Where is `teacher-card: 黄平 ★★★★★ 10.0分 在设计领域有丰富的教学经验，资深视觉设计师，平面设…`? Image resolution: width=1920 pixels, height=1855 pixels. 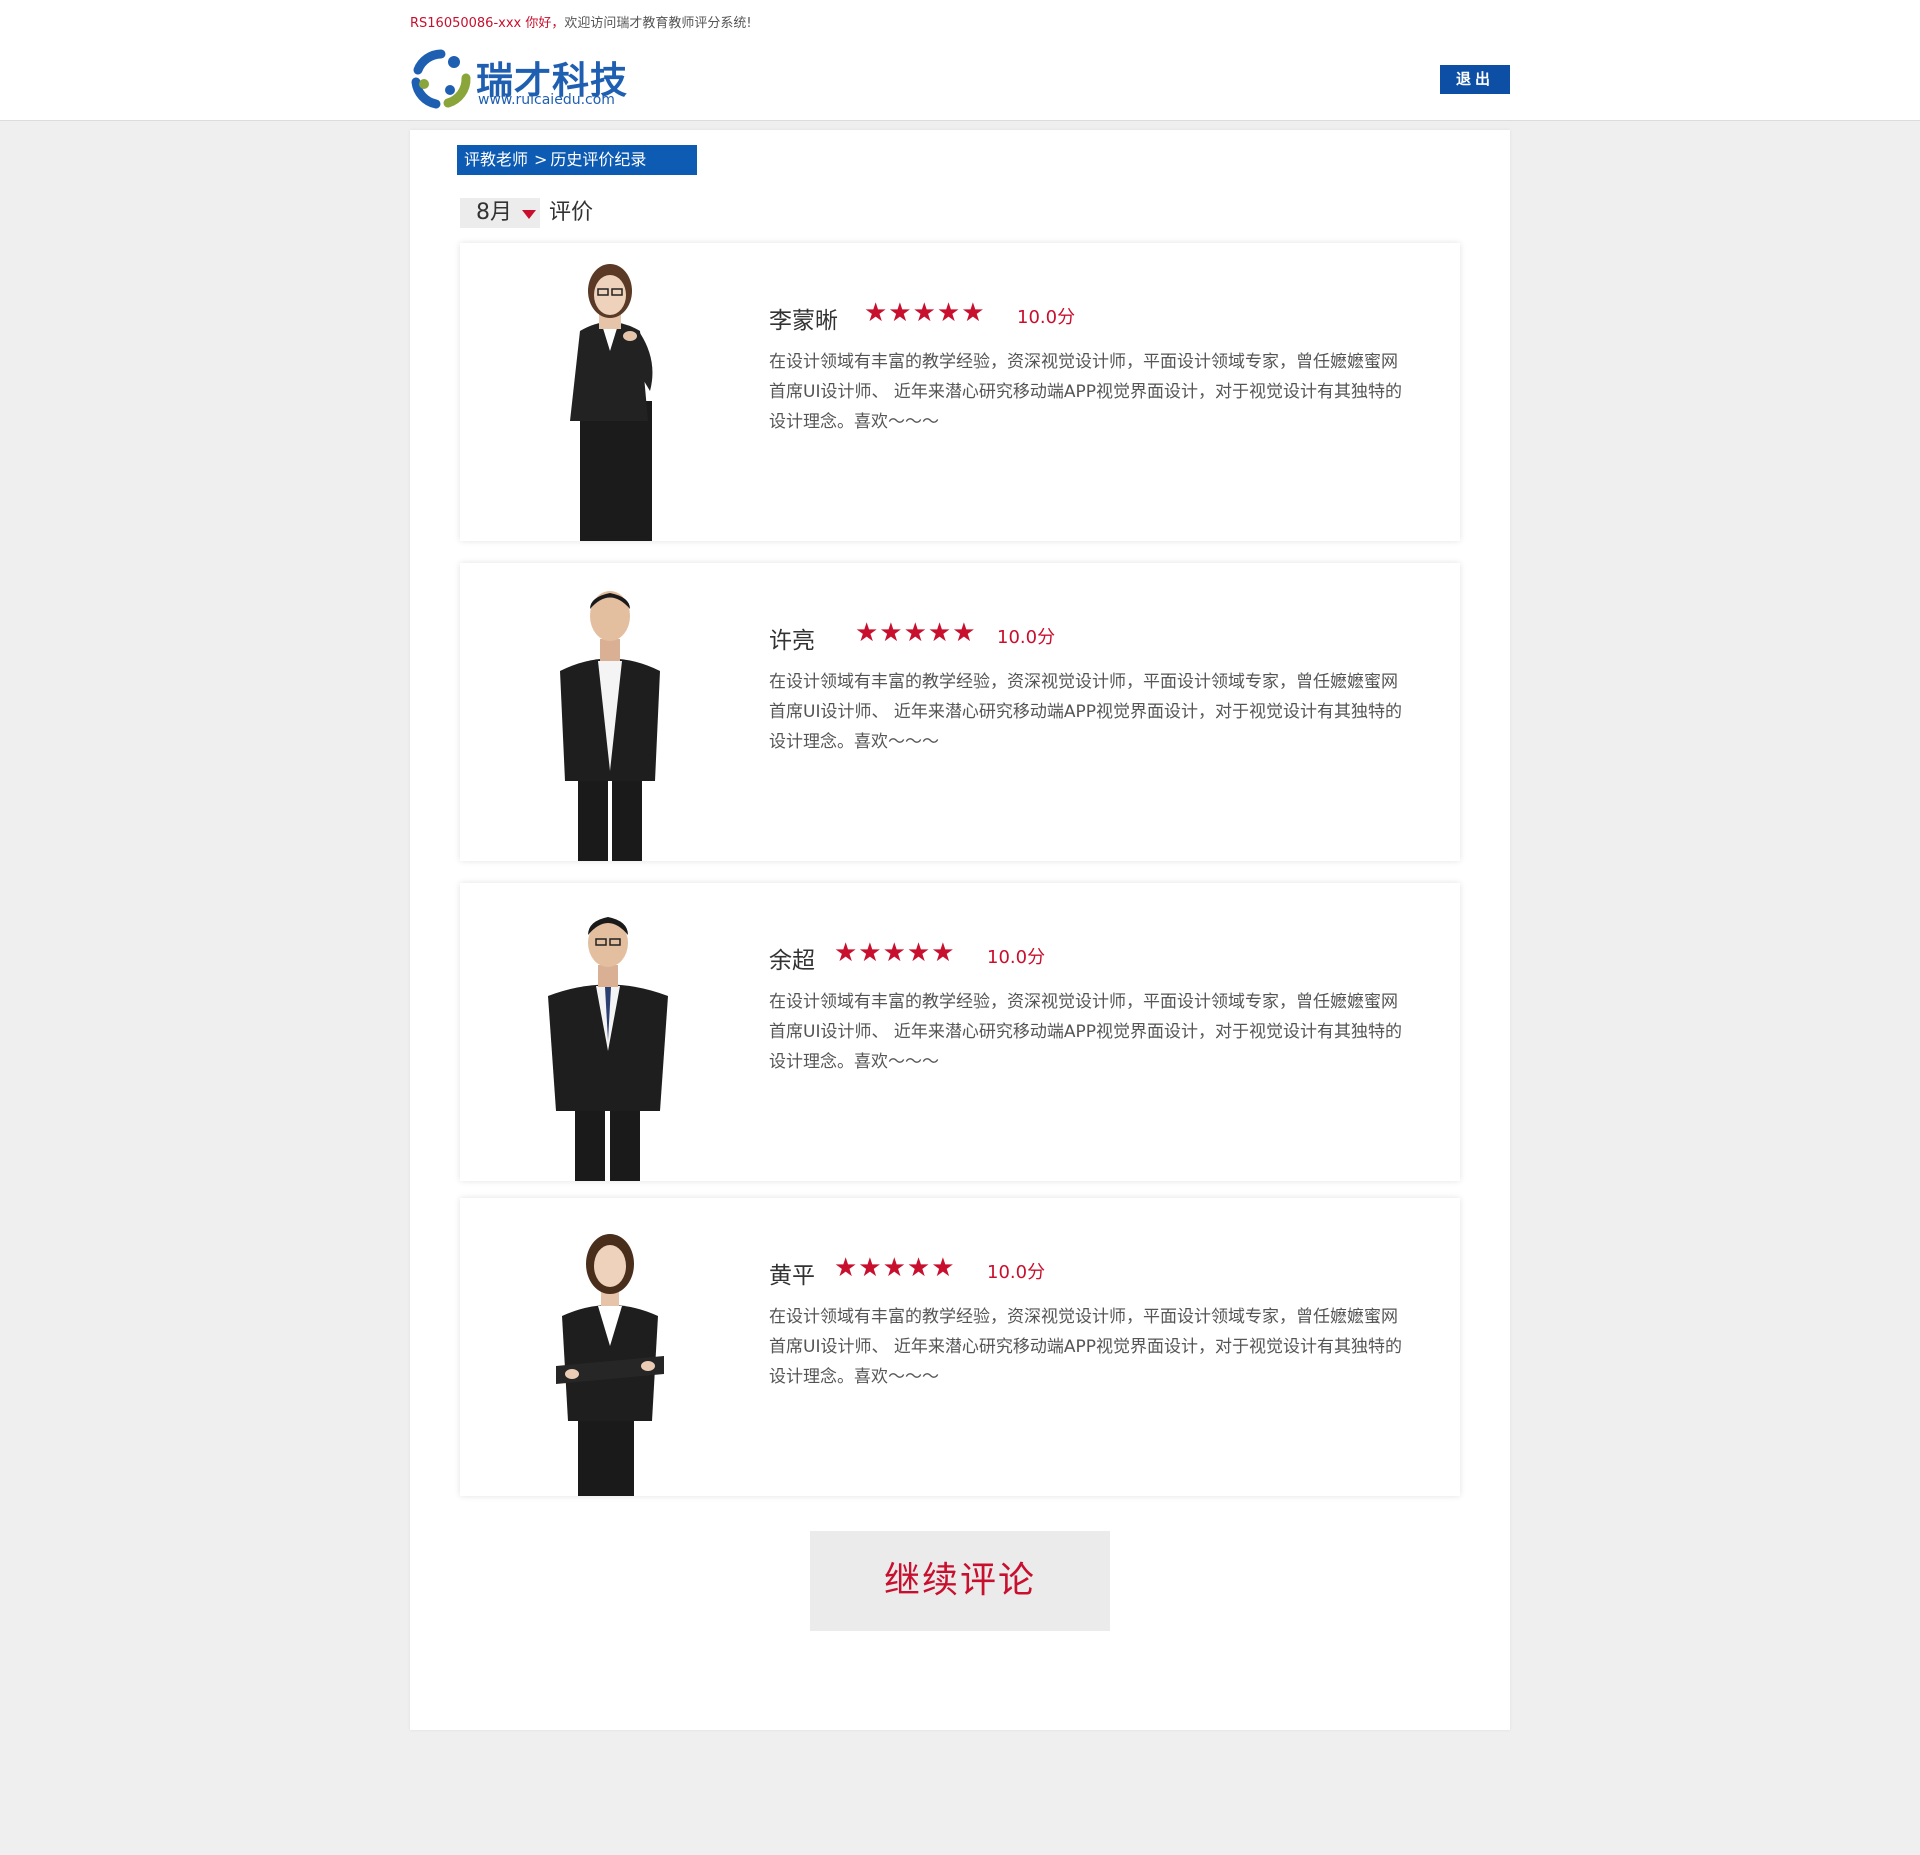
teacher-card: 黄平 ★★★★★ 10.0分 在设计领域有丰富的教学经验，资深视觉设计师，平面设… is located at coordinates (960, 1347).